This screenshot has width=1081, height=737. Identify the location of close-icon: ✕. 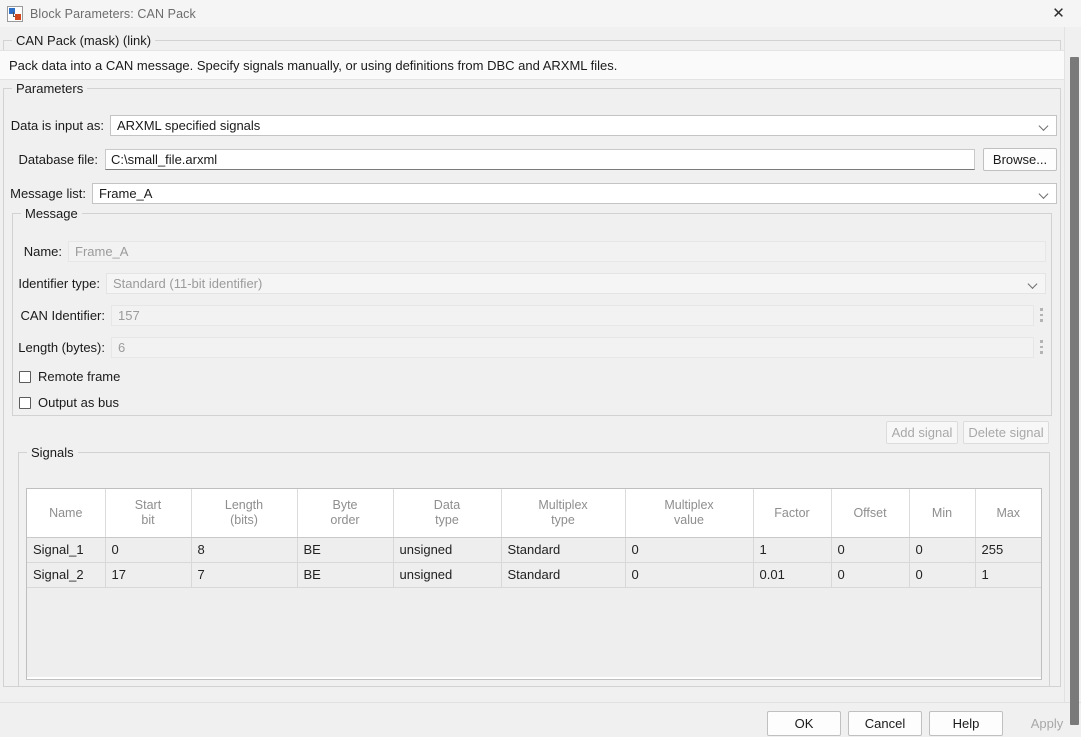
(1058, 13).